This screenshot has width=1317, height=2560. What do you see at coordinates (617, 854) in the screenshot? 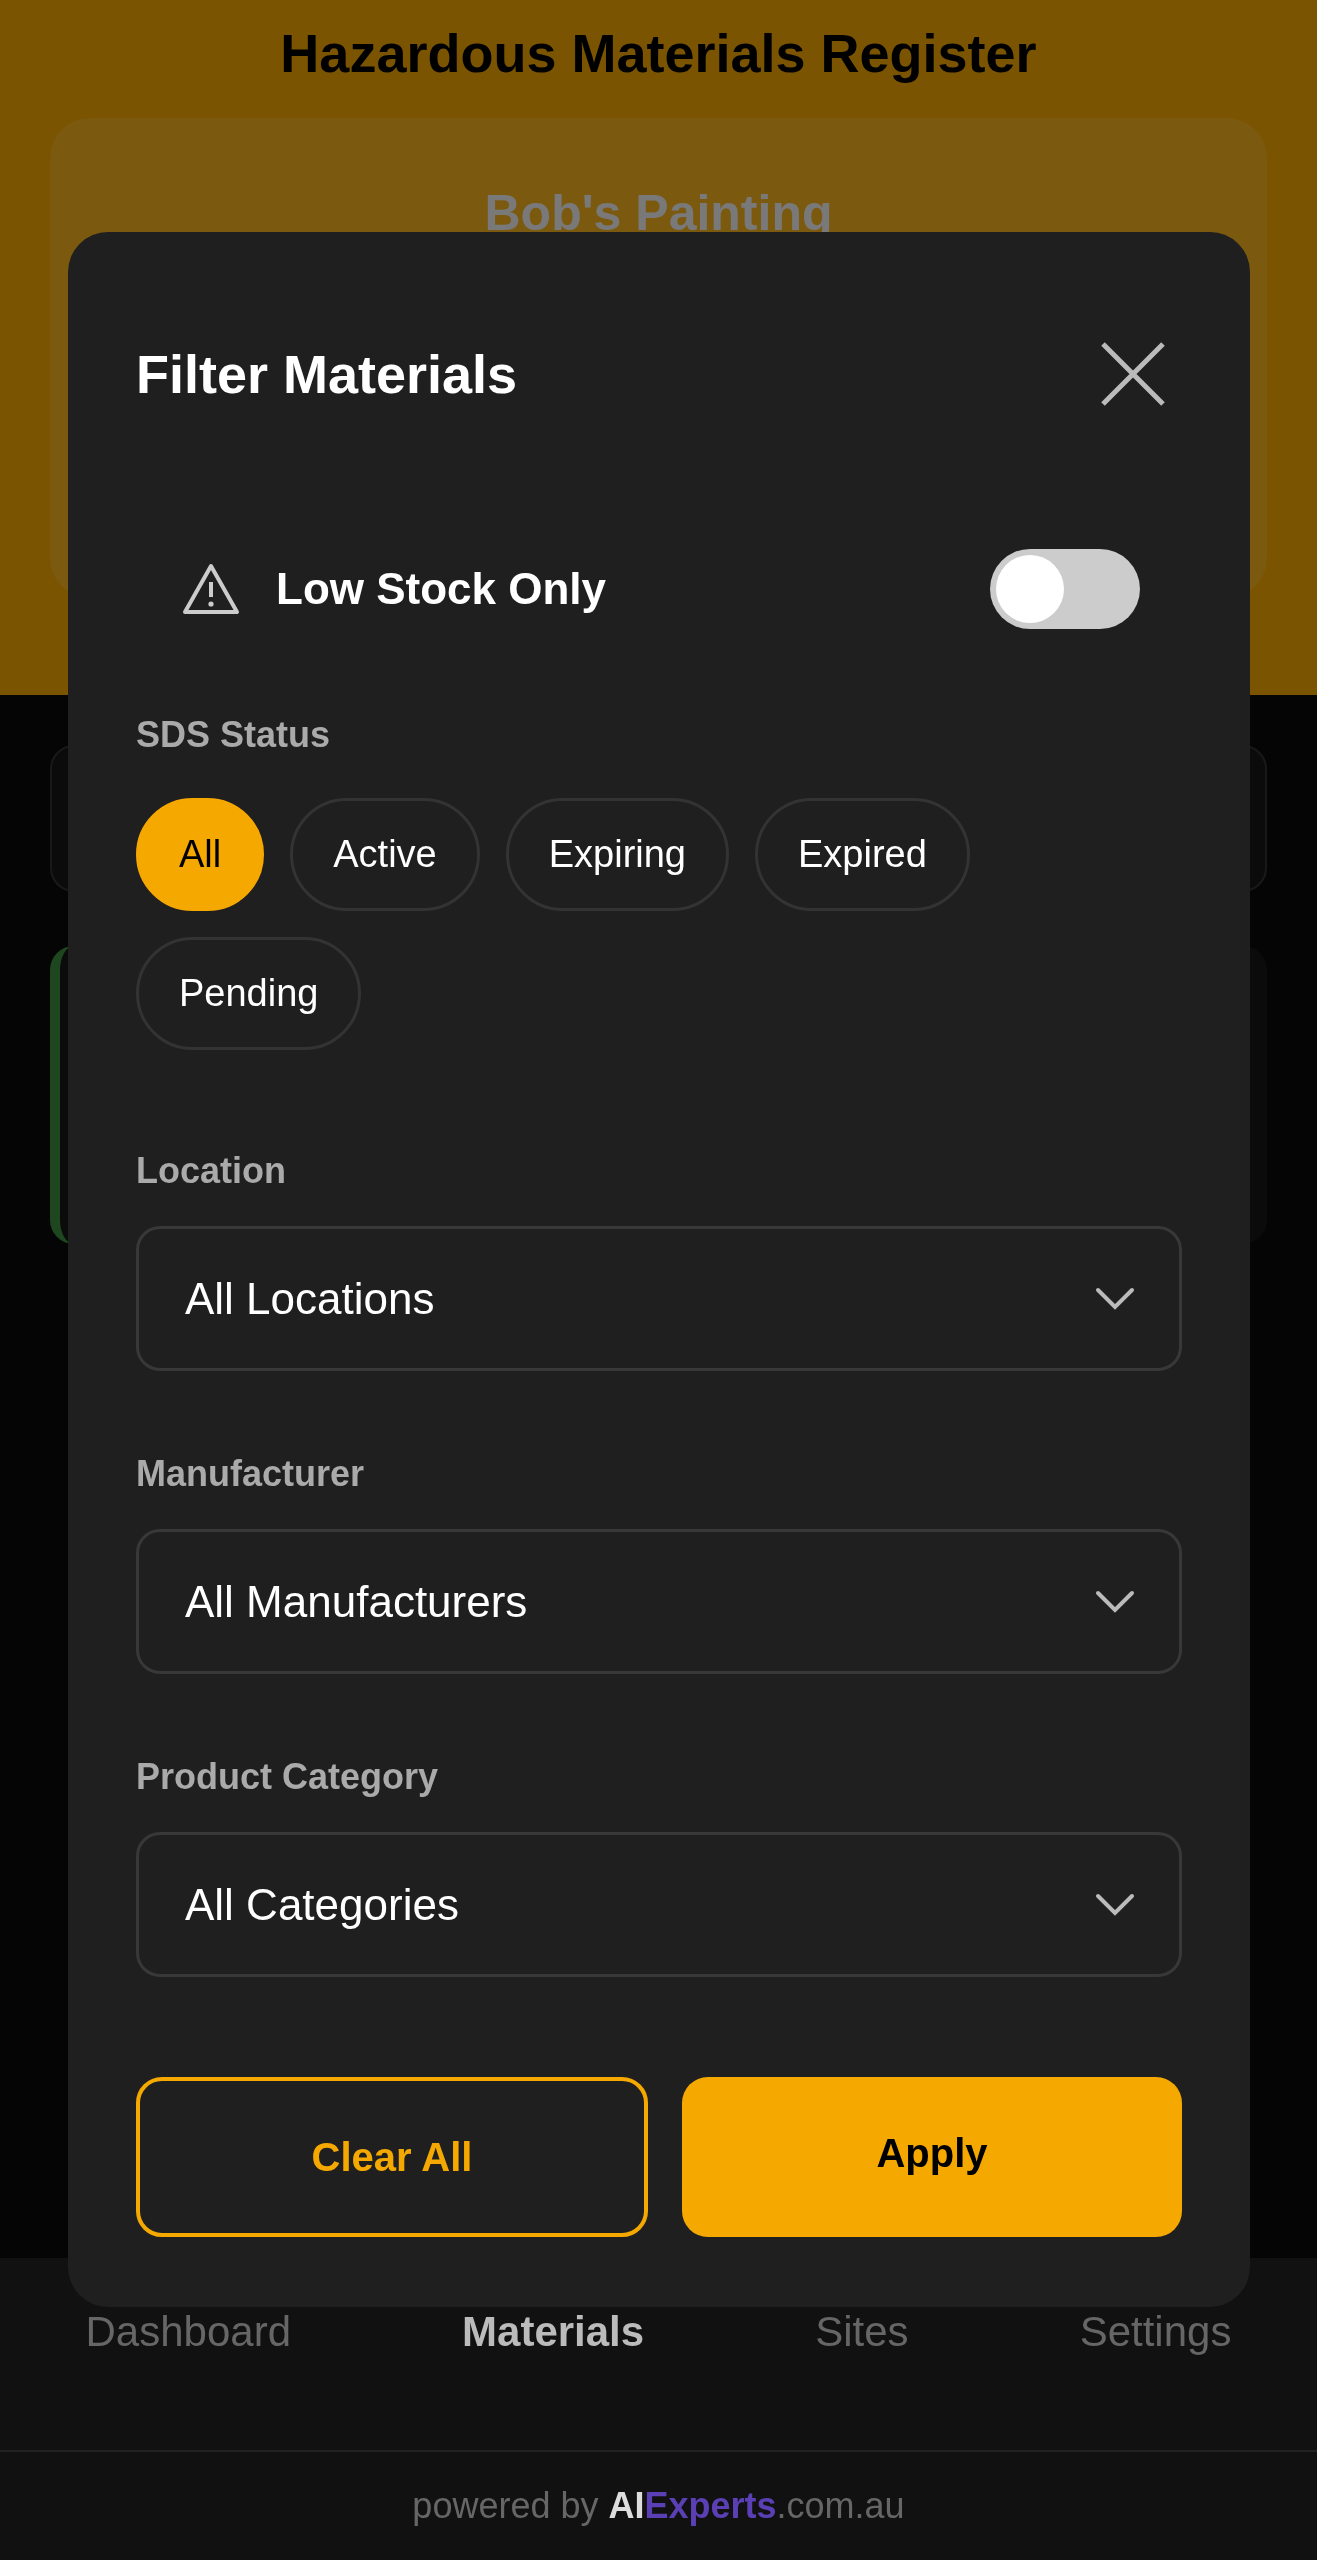
I see `status-chip: Expiring` at bounding box center [617, 854].